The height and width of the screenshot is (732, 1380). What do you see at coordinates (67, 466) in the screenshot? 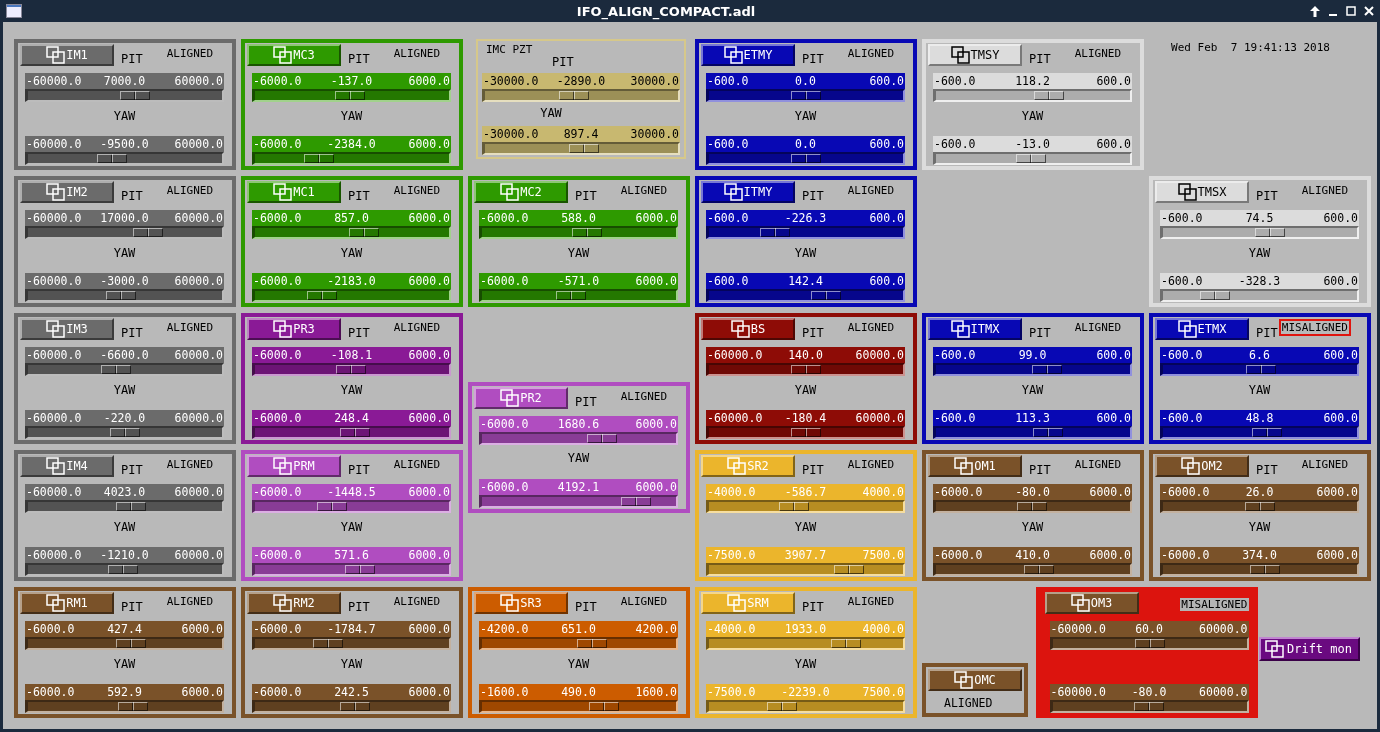
I see `mirror-button: IM4` at bounding box center [67, 466].